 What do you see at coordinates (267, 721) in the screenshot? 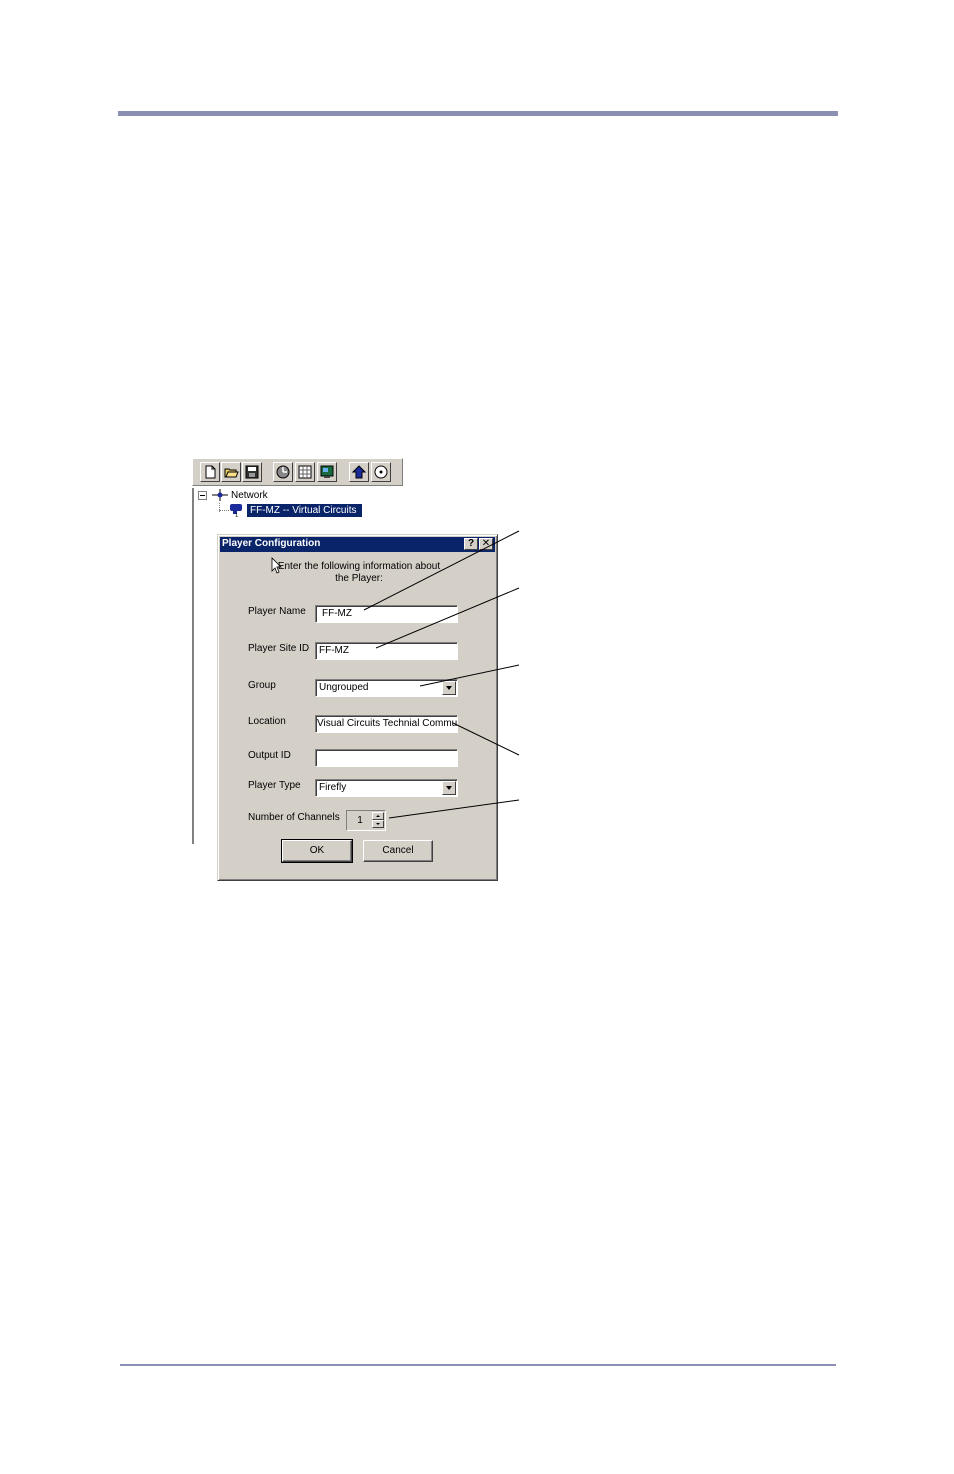
I see `location-label: Location` at bounding box center [267, 721].